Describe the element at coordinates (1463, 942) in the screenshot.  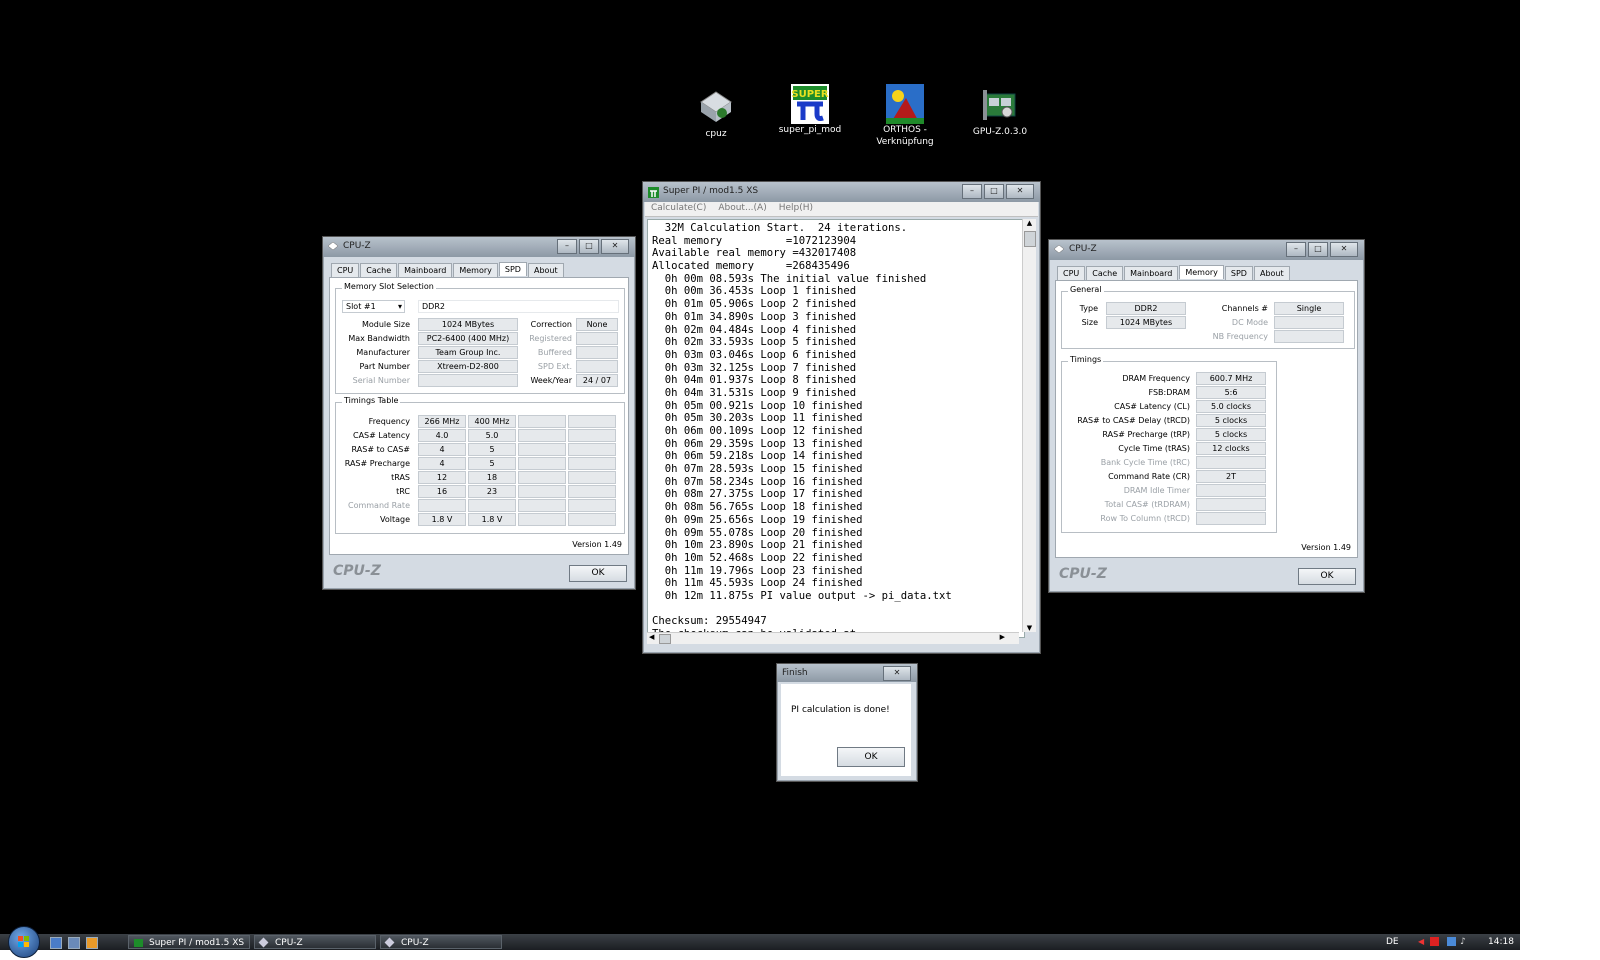
I see `volume-icon: ♪` at that location.